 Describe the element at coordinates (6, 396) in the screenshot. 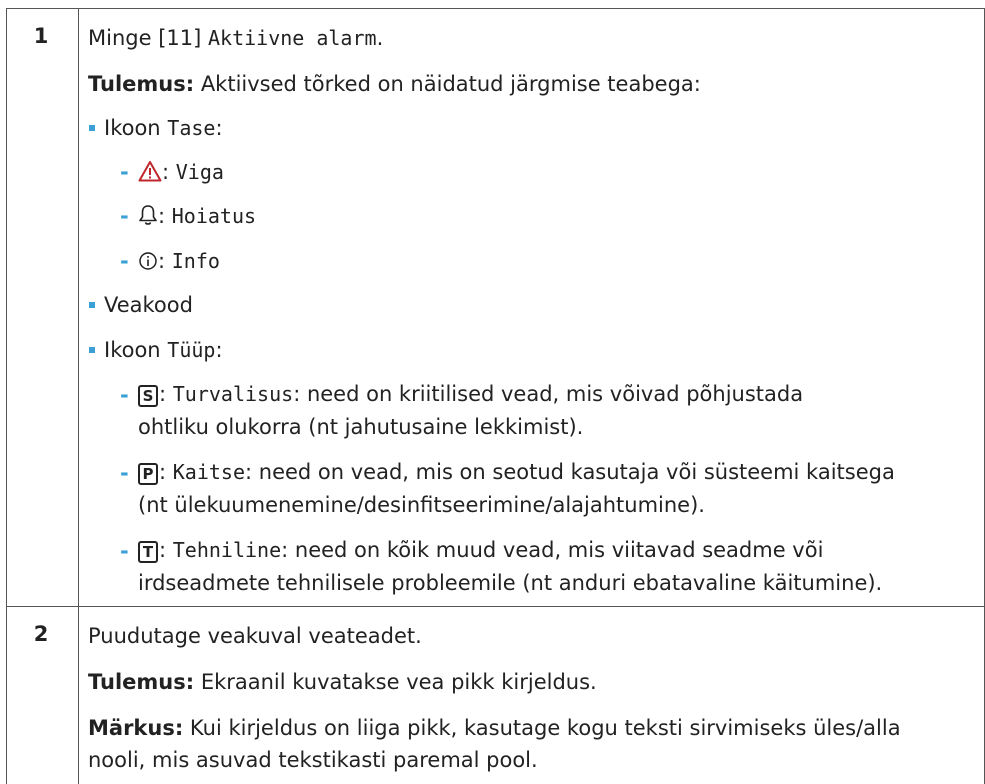

I see `table-left-border` at that location.